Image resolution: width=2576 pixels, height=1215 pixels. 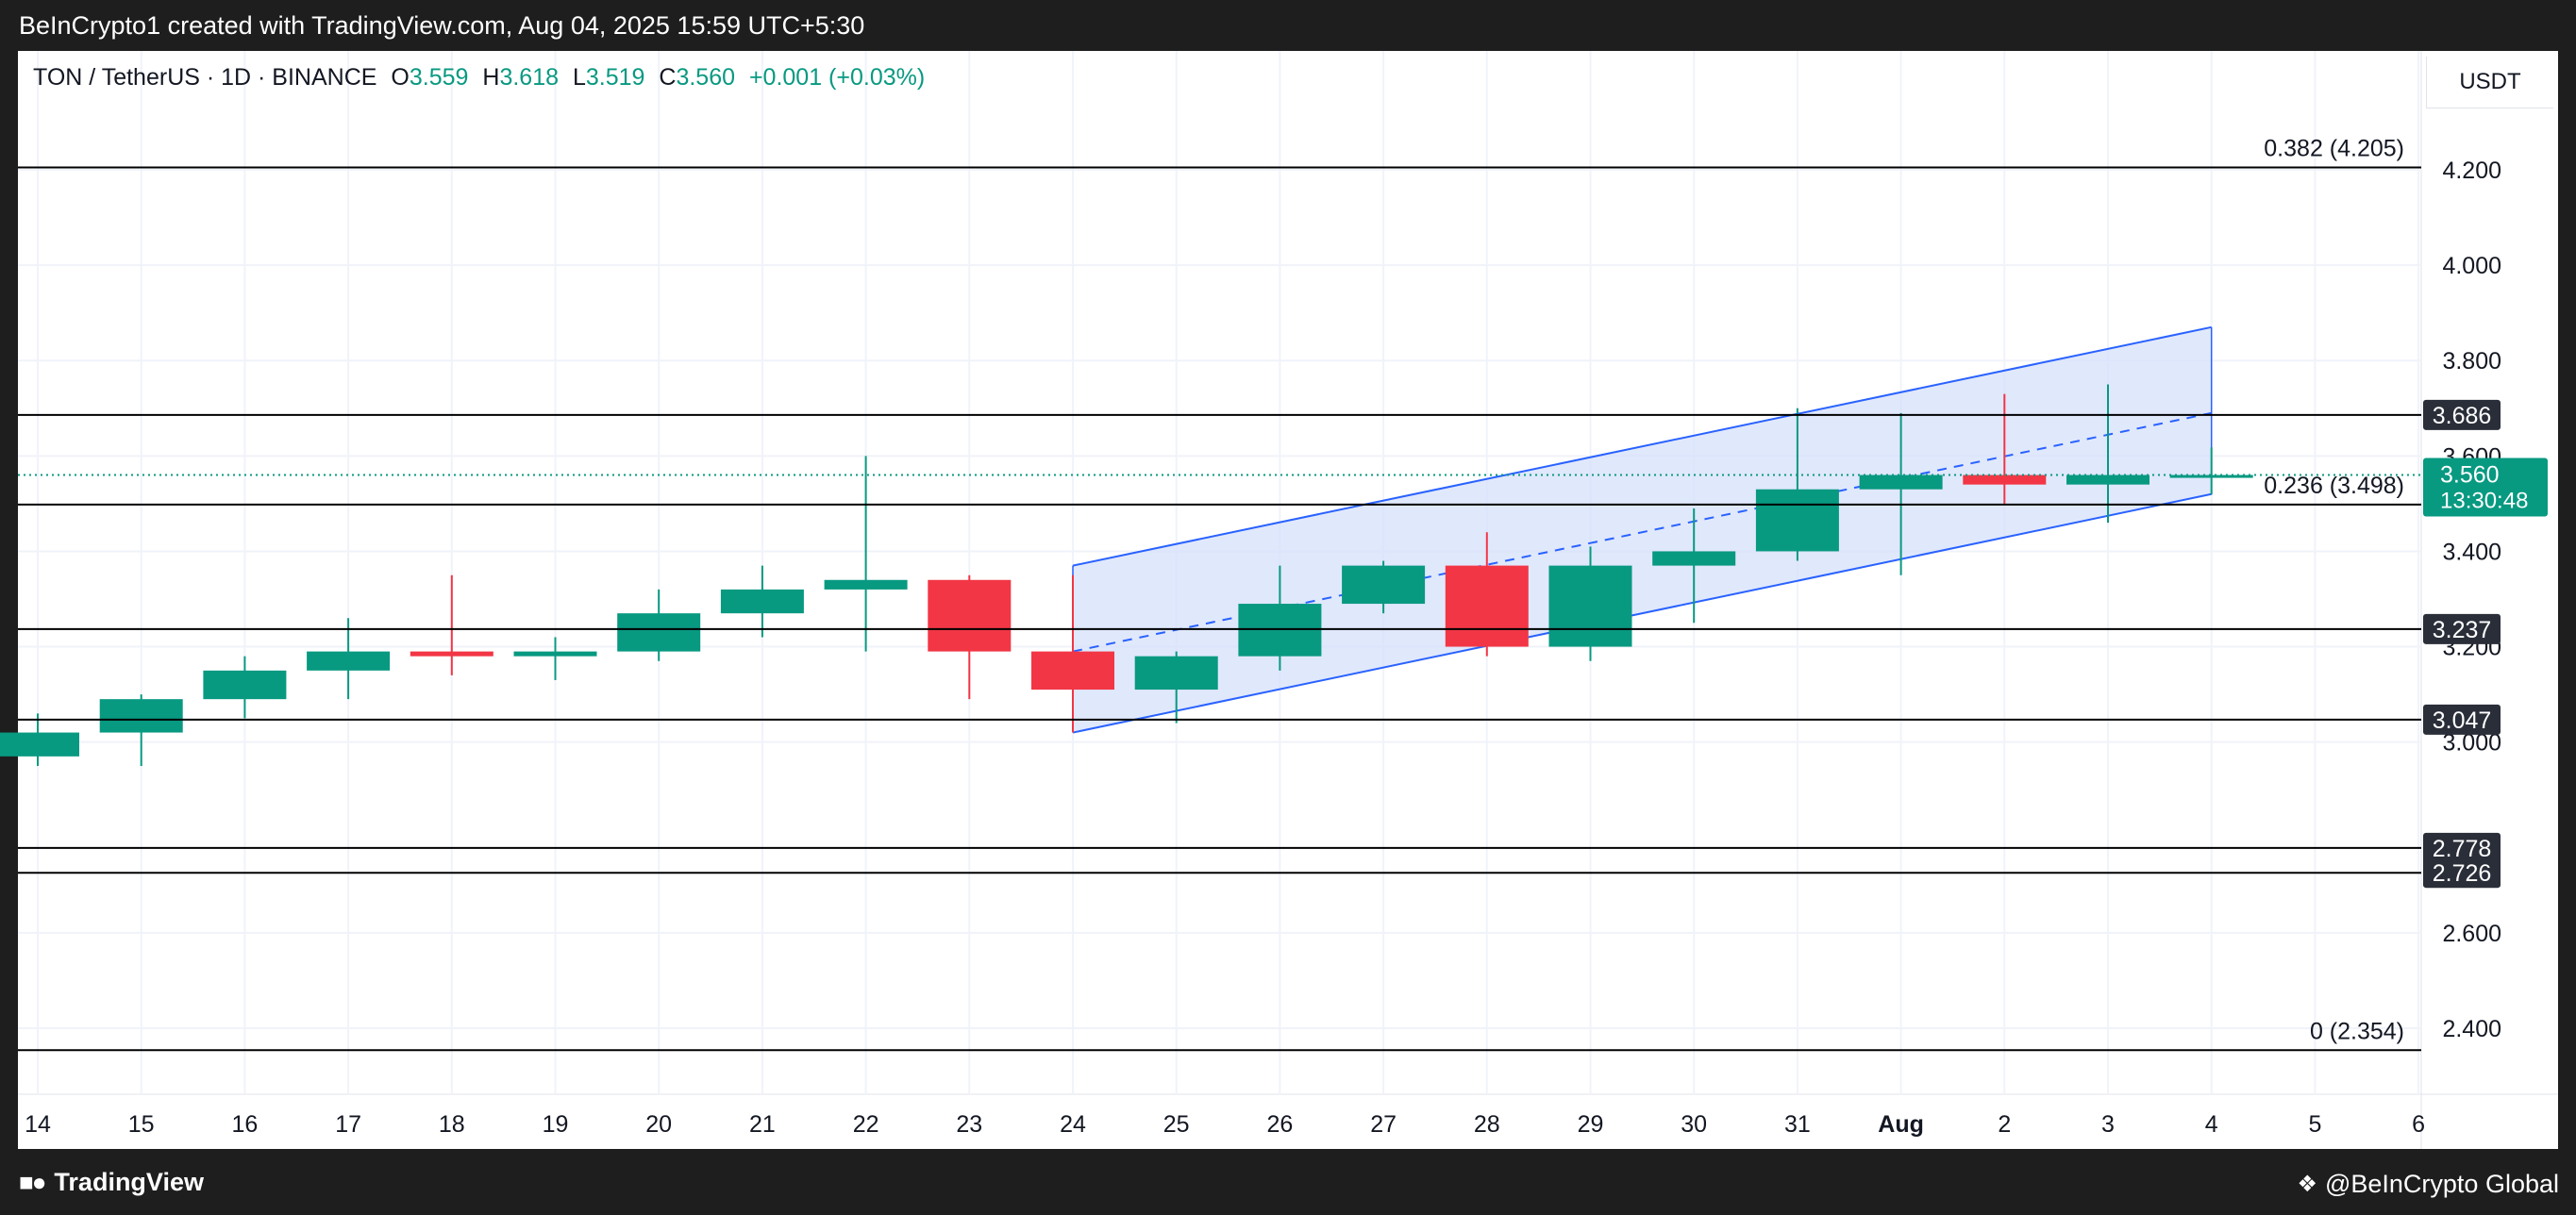 What do you see at coordinates (2334, 148) in the screenshot?
I see `level-label: 0.382 (4.205)` at bounding box center [2334, 148].